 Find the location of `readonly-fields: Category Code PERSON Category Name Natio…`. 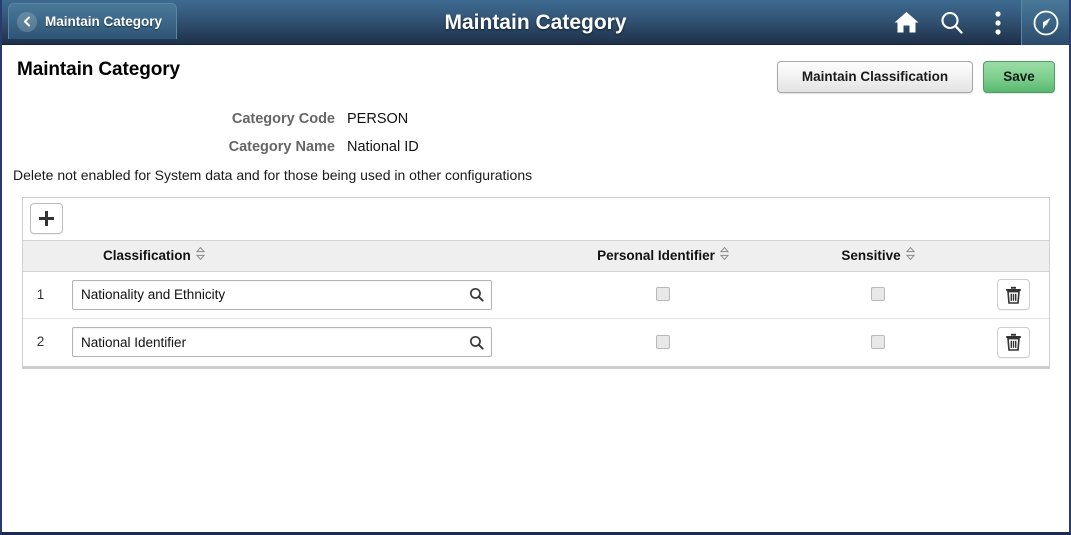

readonly-fields: Category Code PERSON Category Name Natio… is located at coordinates (535, 133).